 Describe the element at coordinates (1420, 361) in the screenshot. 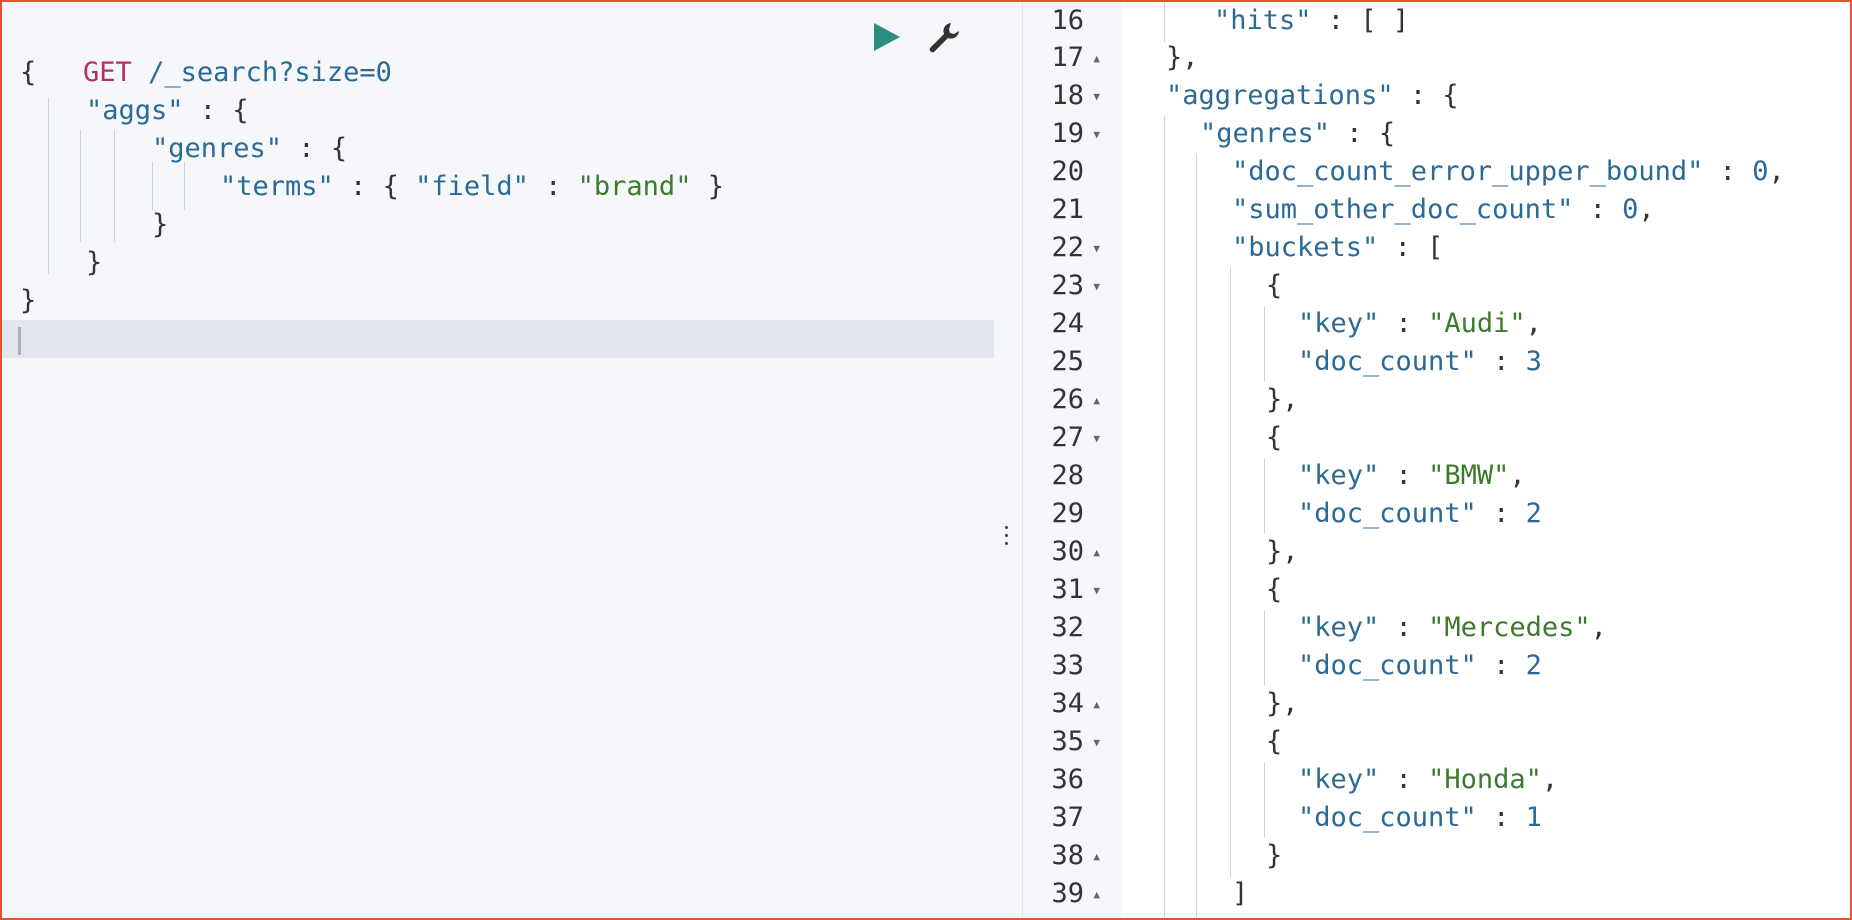

I see `bucket-count-line: "doc_count" : 3` at that location.